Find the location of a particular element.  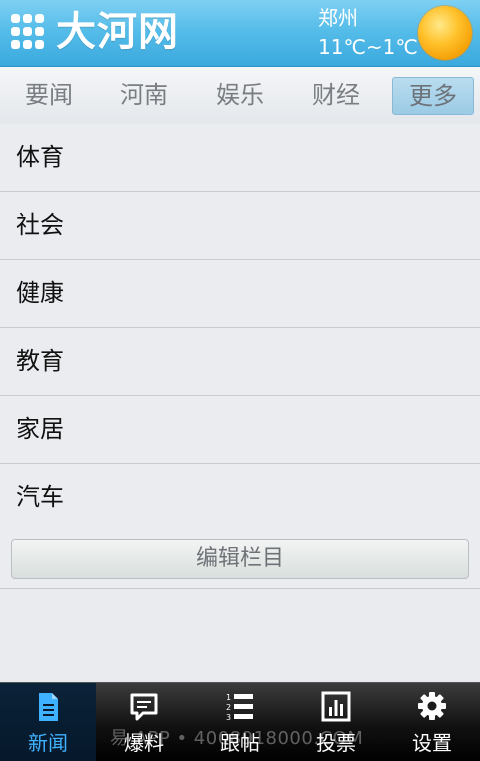

document-icon is located at coordinates (48, 707).